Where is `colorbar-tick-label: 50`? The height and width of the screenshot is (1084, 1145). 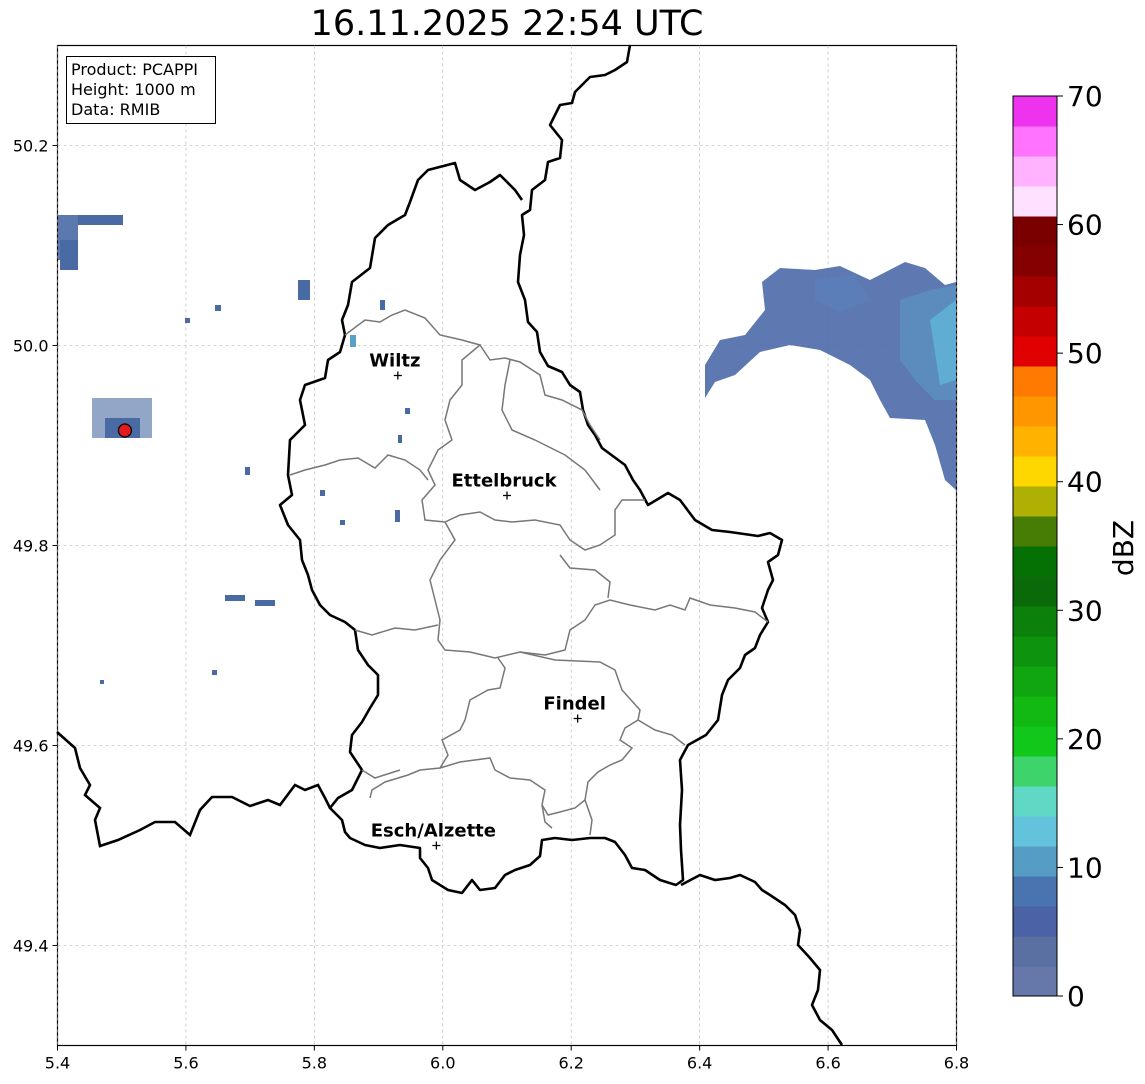 colorbar-tick-label: 50 is located at coordinates (1085, 353).